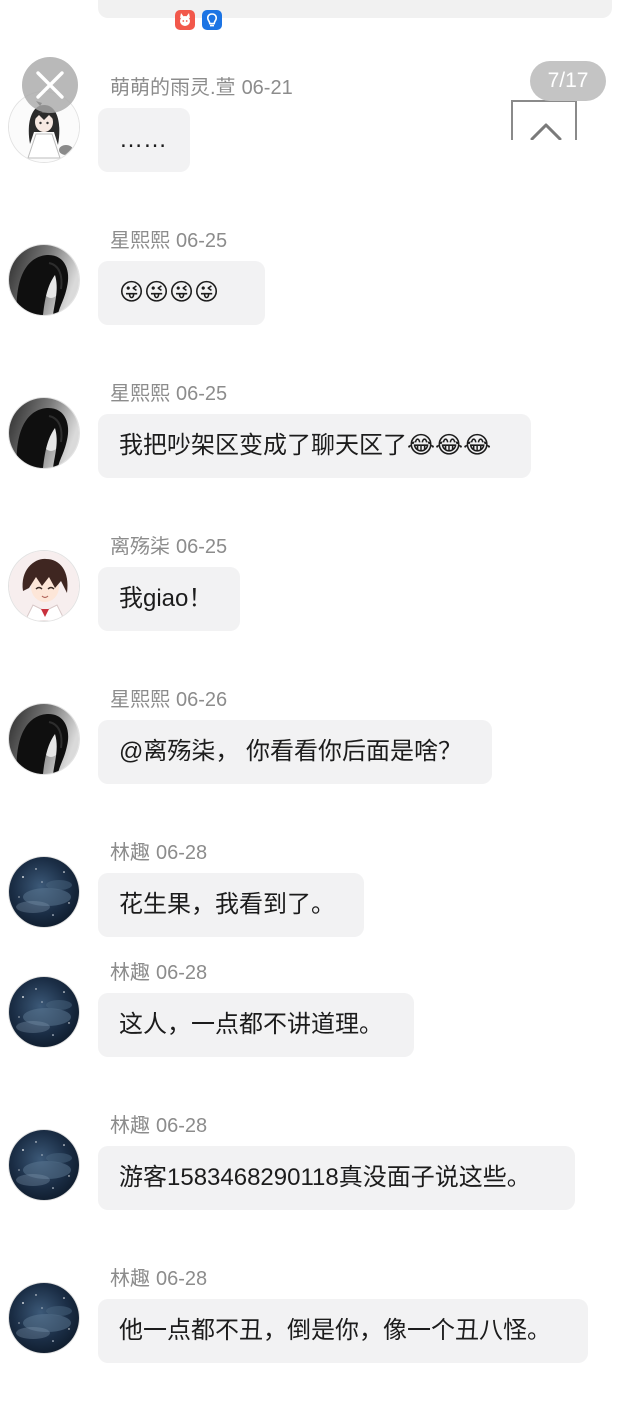 This screenshot has height=1422, width=640. What do you see at coordinates (291, 751) in the screenshot?
I see `message-text: @离殇柒， 你看看你后面是啥？` at bounding box center [291, 751].